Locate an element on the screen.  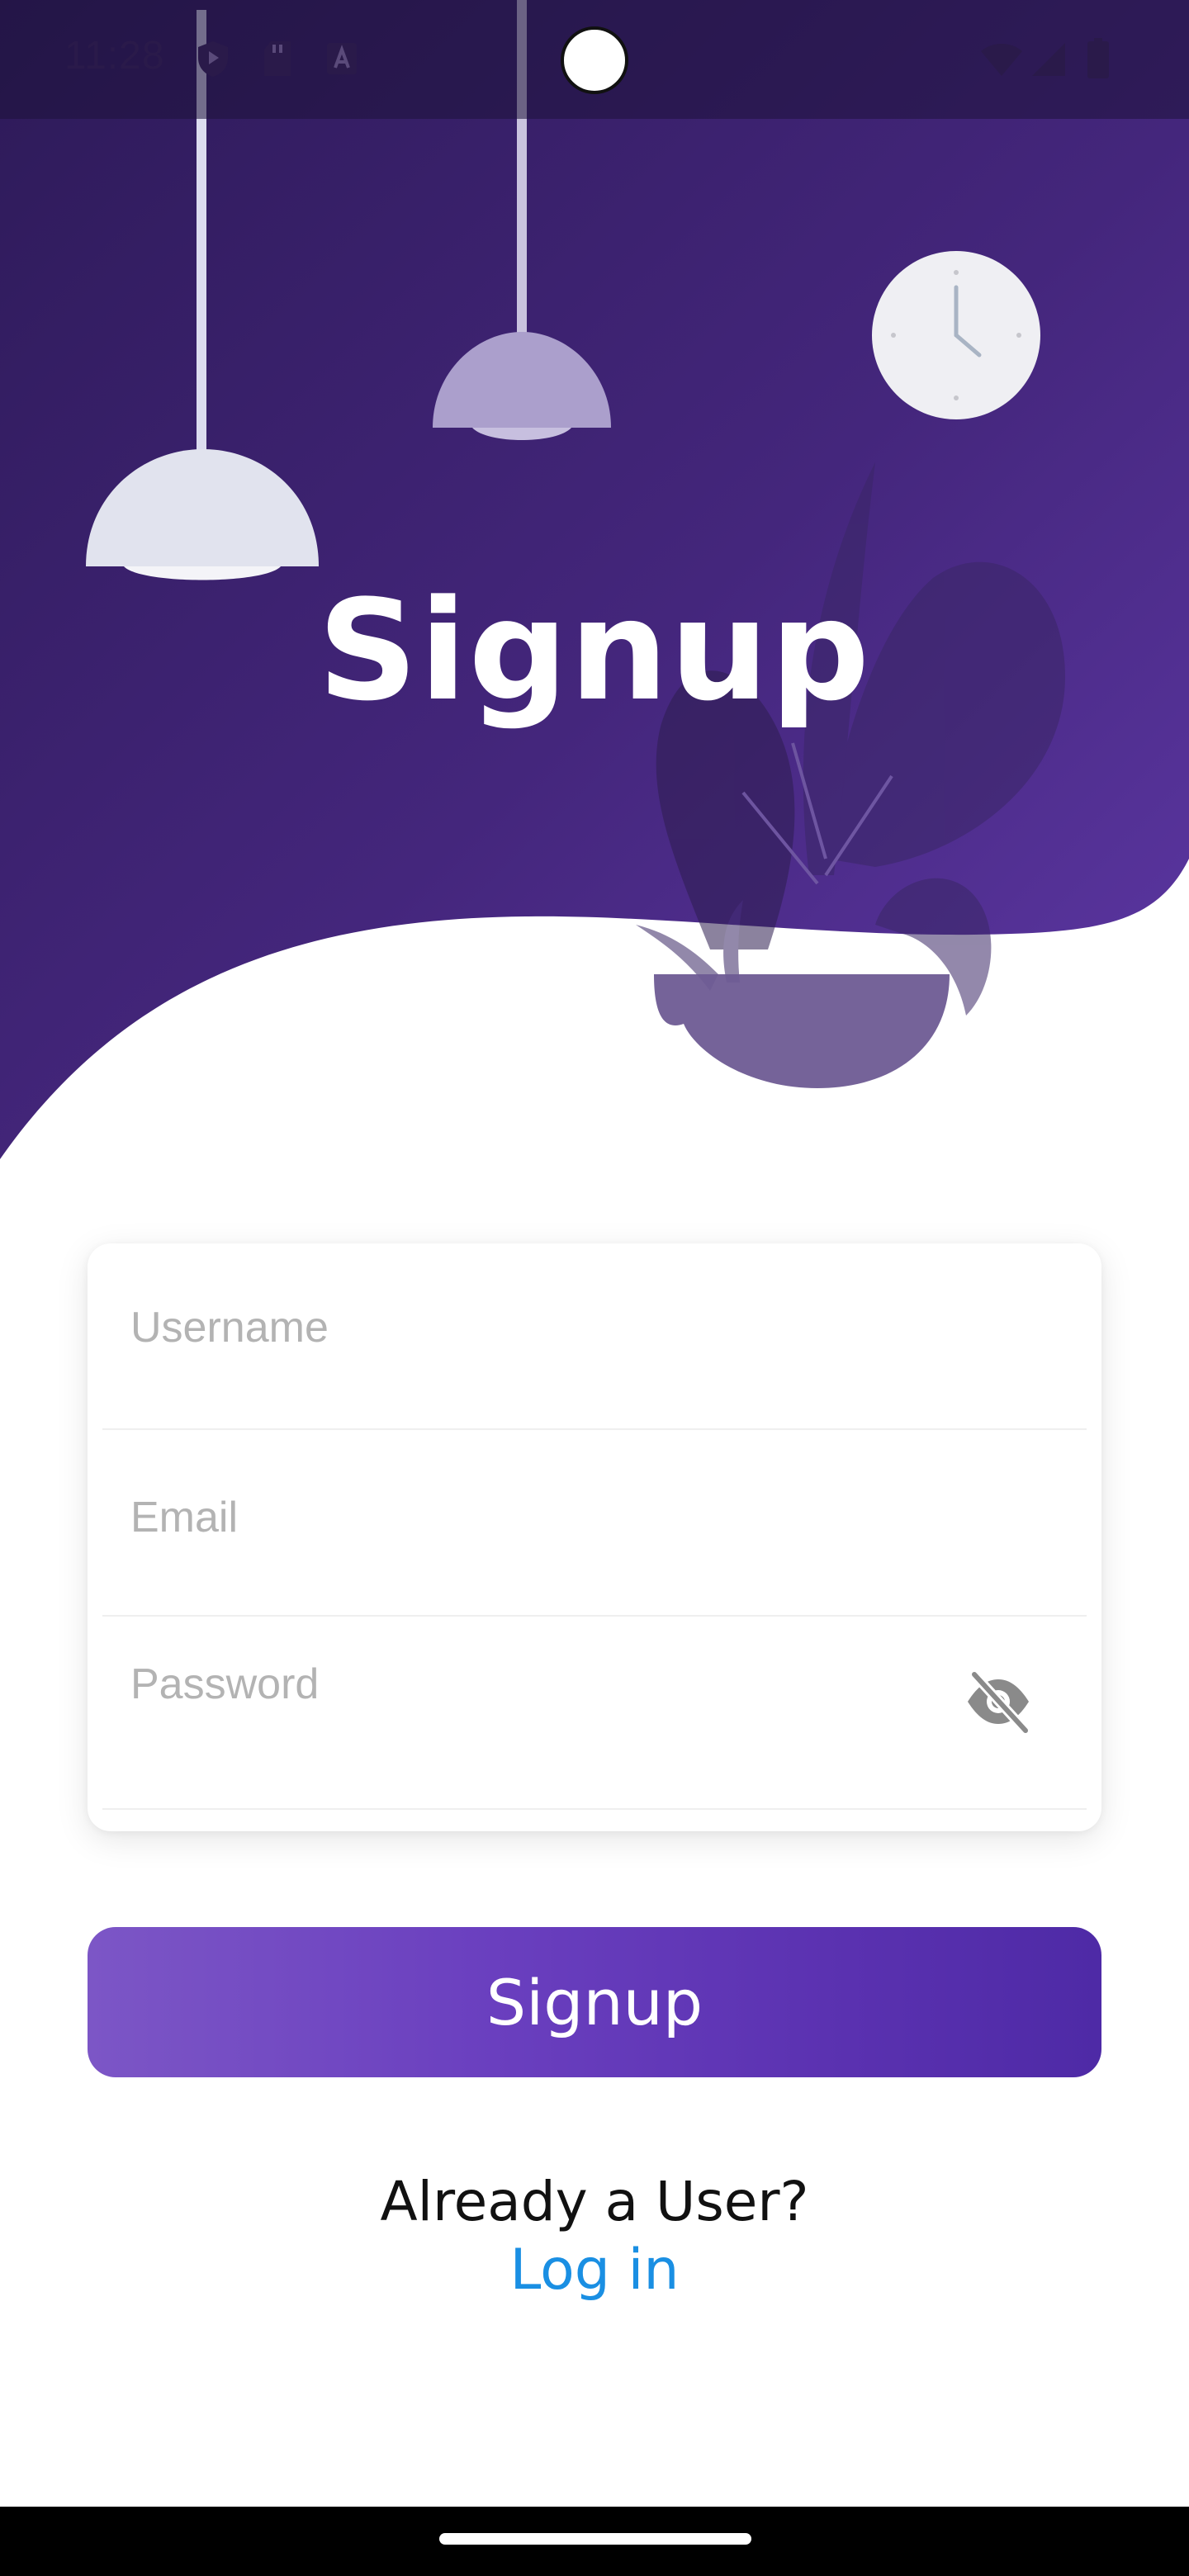
password-input is located at coordinates (559, 1684).